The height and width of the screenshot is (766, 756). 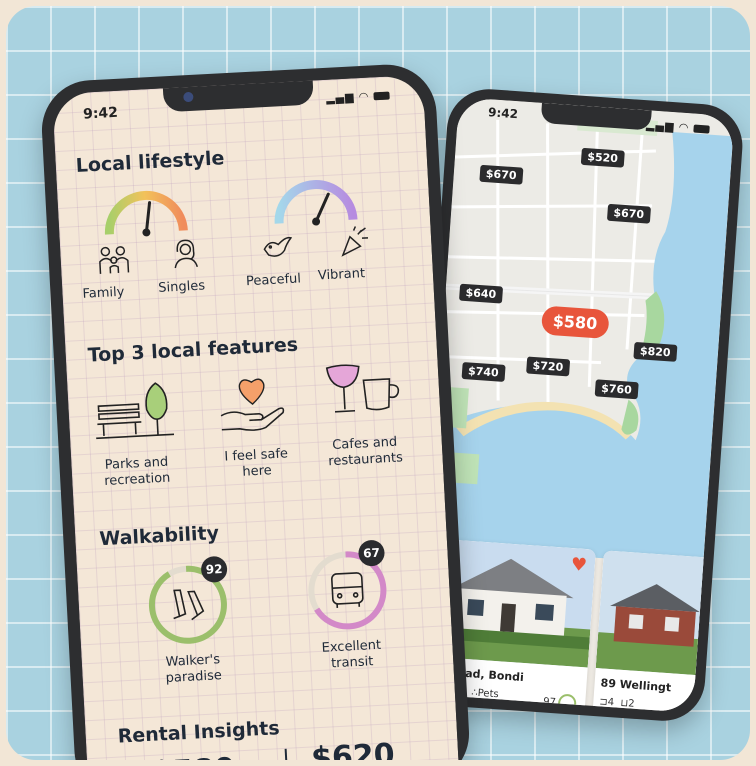 I want to click on peaceful-vibrant-gauge, so click(x=316, y=203).